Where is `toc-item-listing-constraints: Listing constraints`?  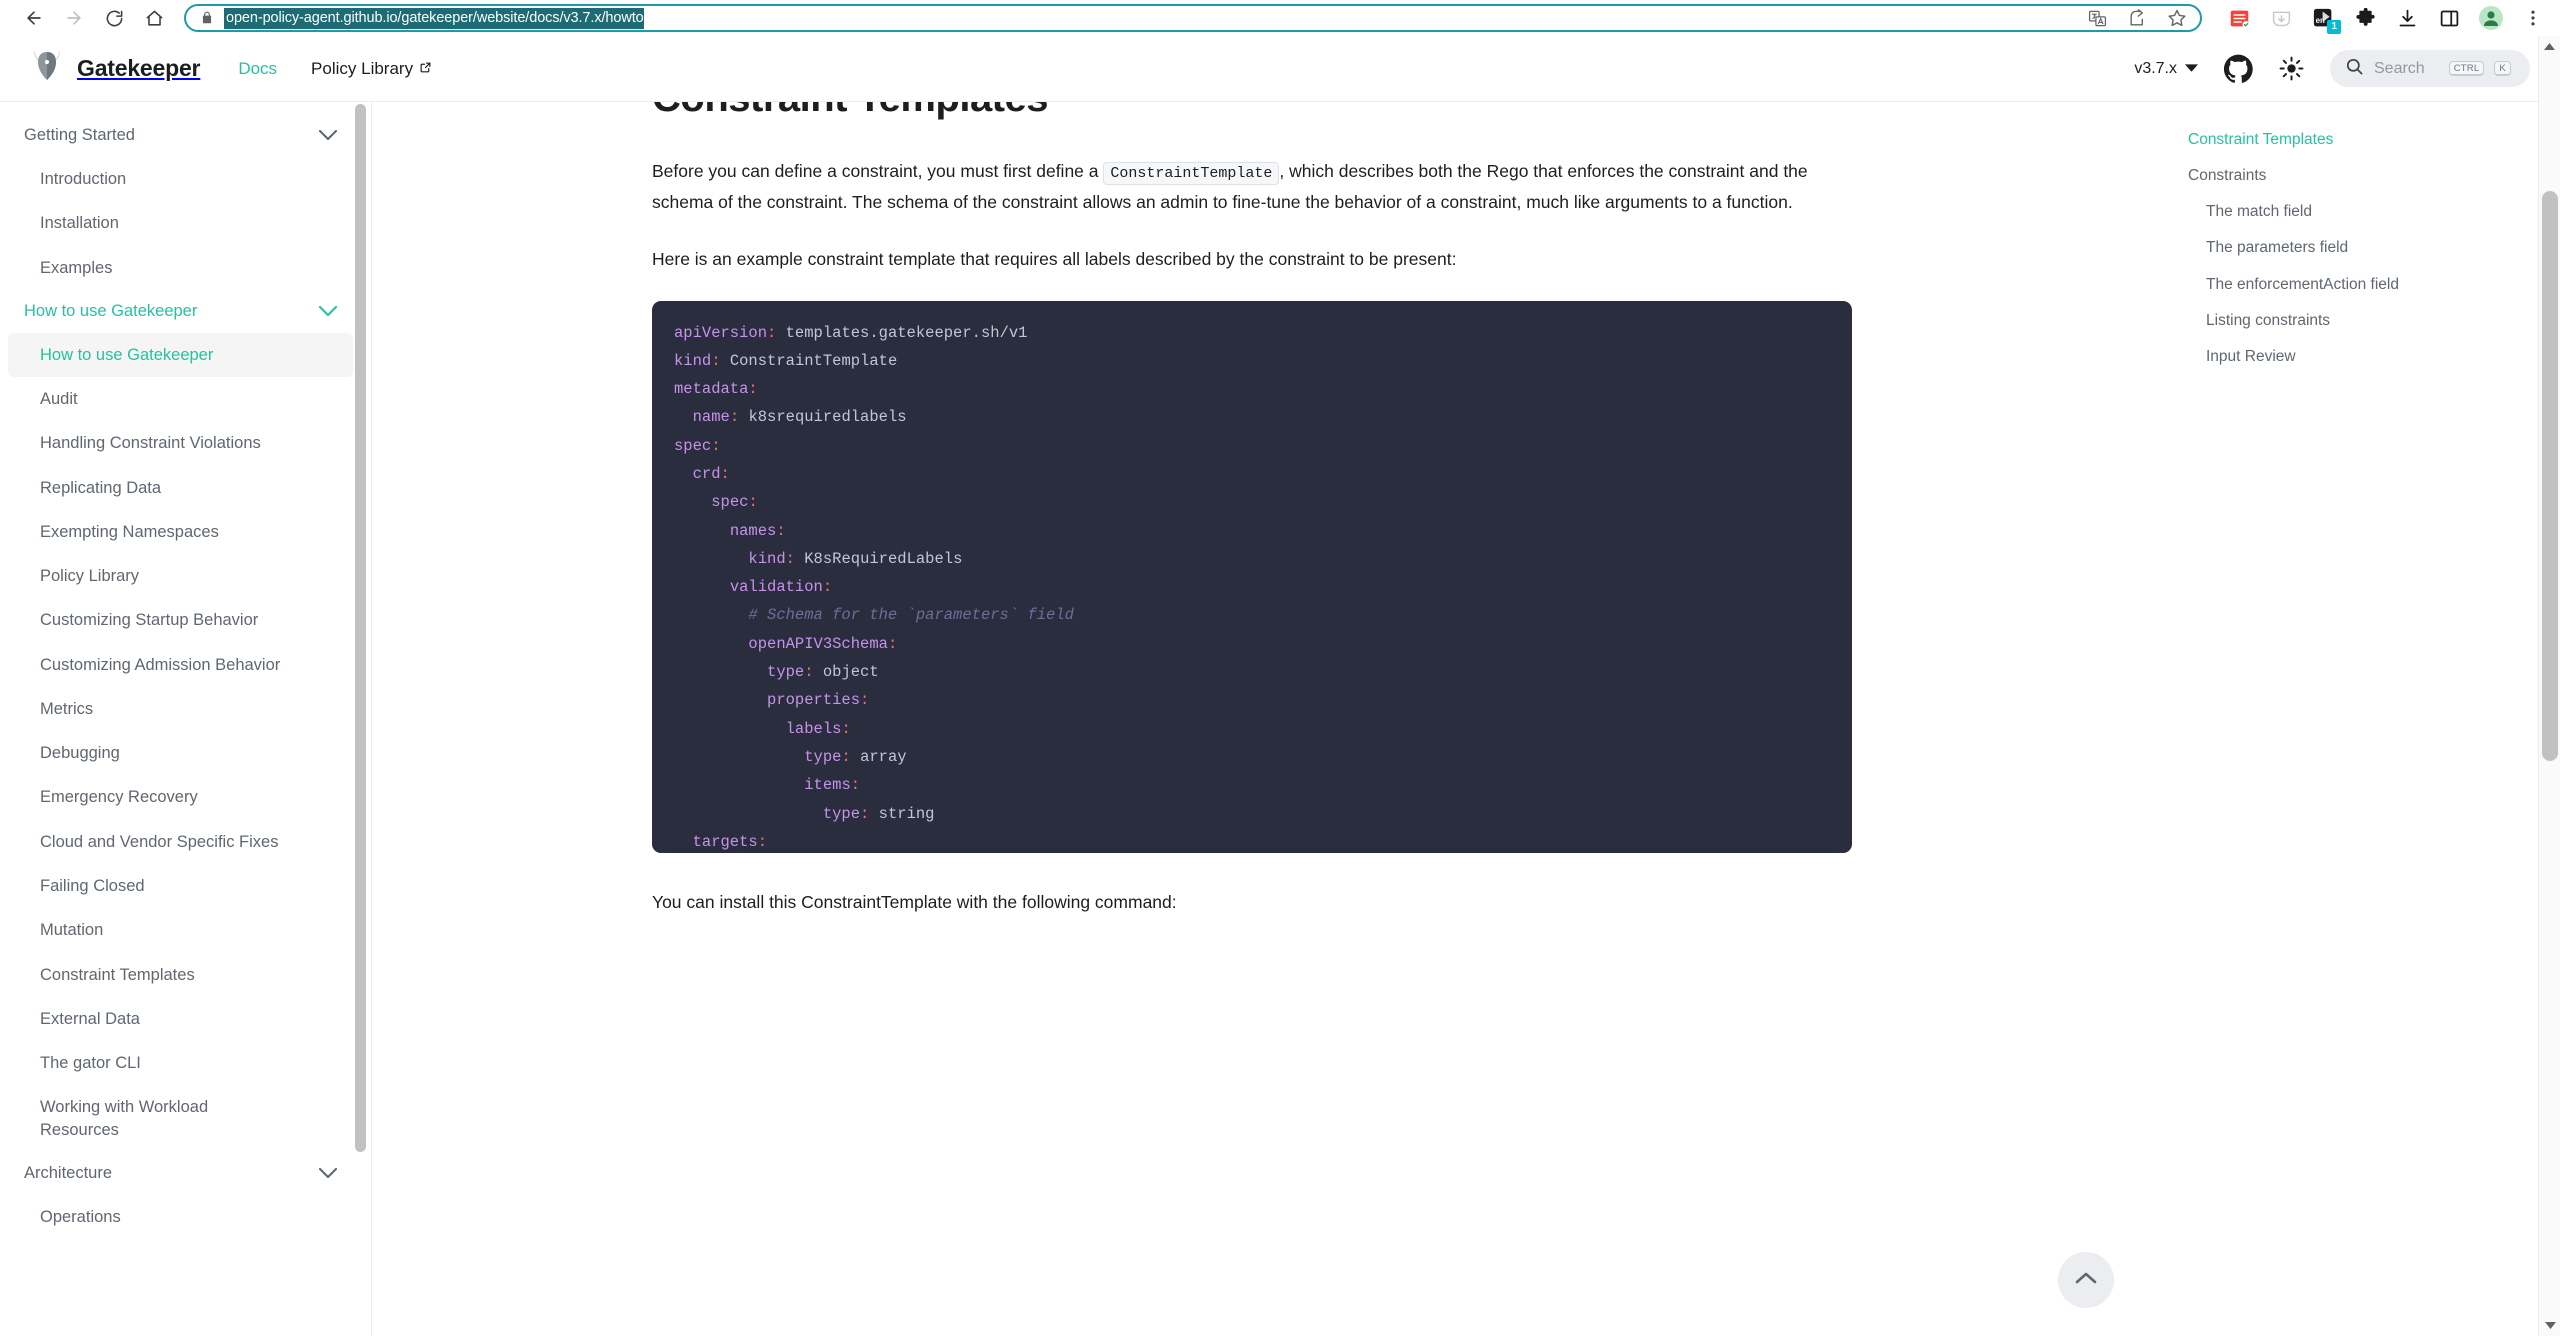 toc-item-listing-constraints: Listing constraints is located at coordinates (2364, 321).